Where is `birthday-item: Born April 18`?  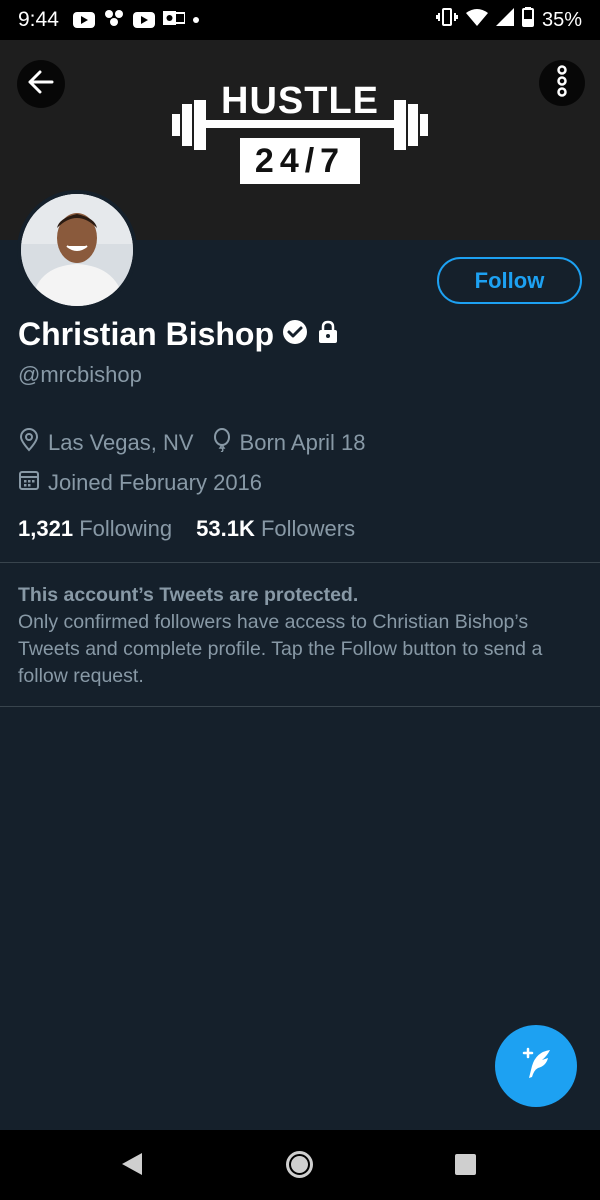 birthday-item: Born April 18 is located at coordinates (289, 443).